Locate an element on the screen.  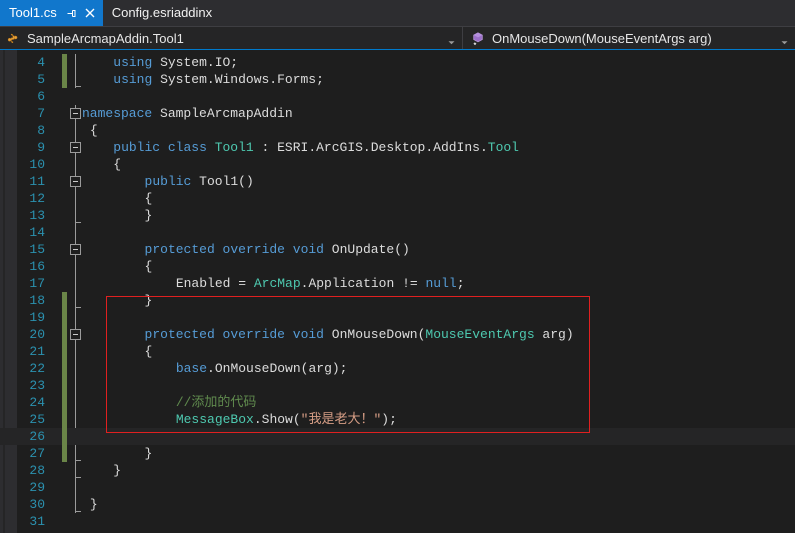
code-token: //添加的代码 is located at coordinates (216, 402).